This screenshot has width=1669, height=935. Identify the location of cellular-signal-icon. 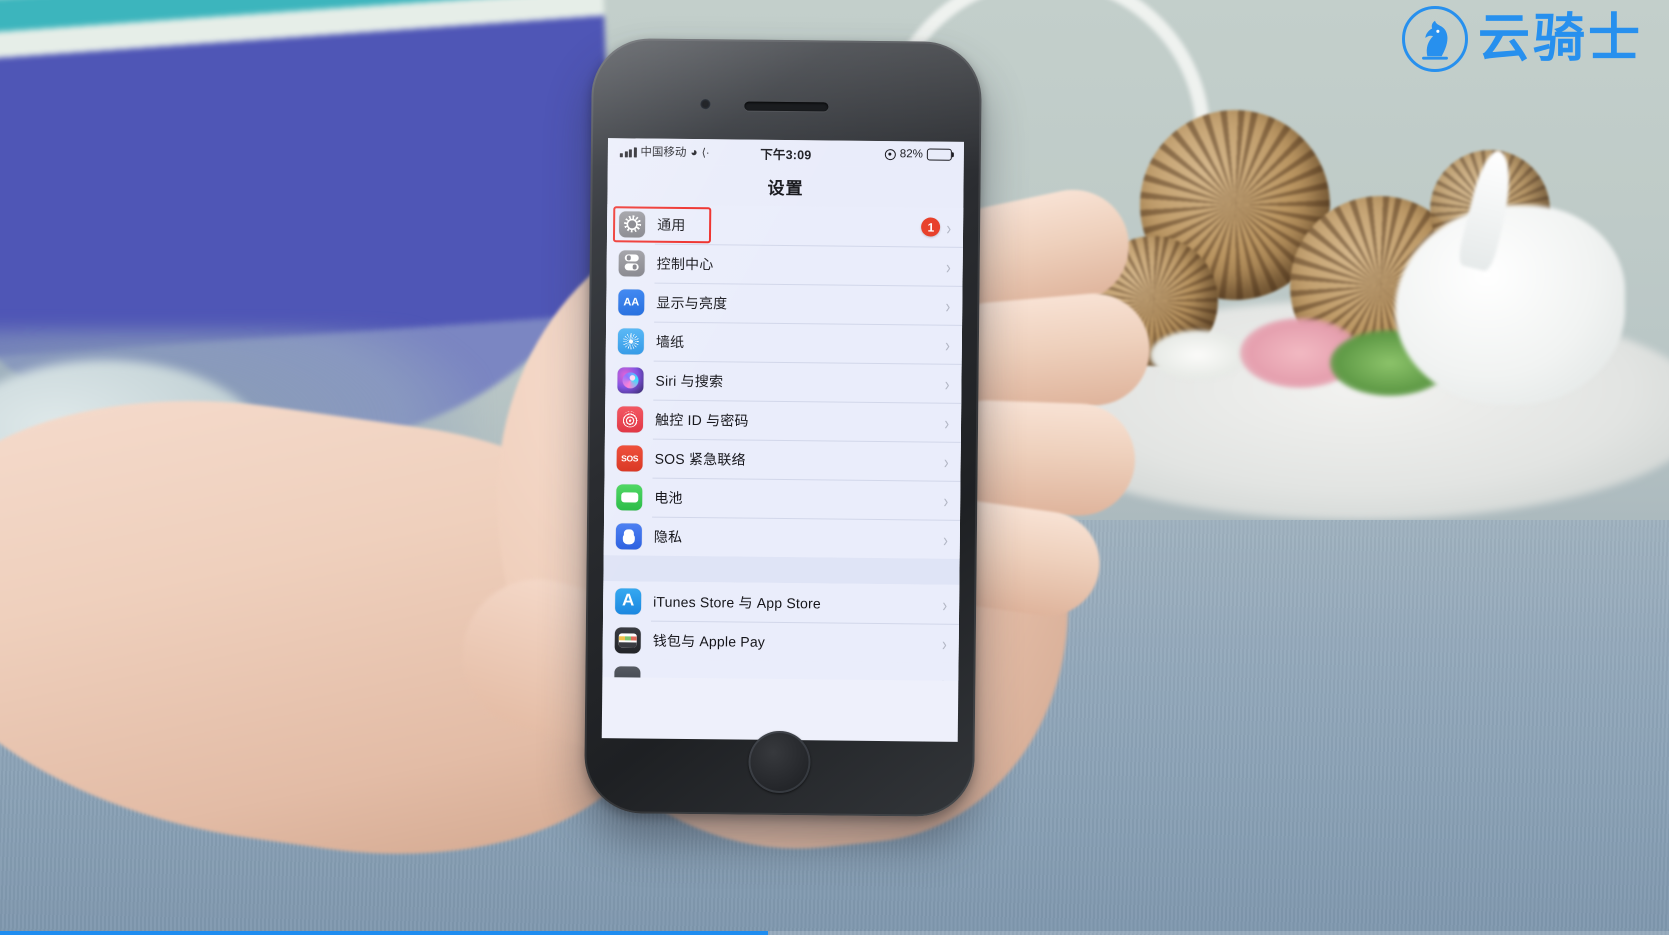
(628, 151).